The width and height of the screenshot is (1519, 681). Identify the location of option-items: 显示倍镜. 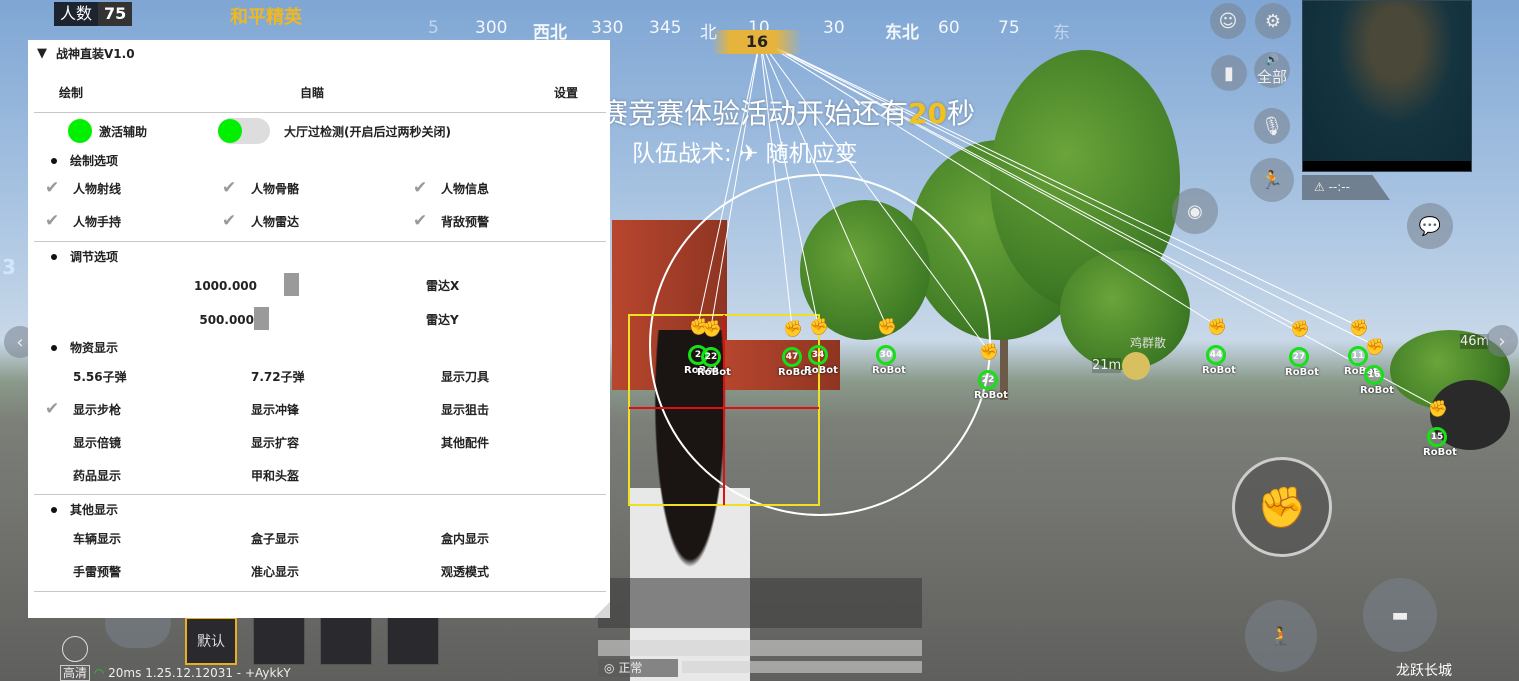
(97, 443).